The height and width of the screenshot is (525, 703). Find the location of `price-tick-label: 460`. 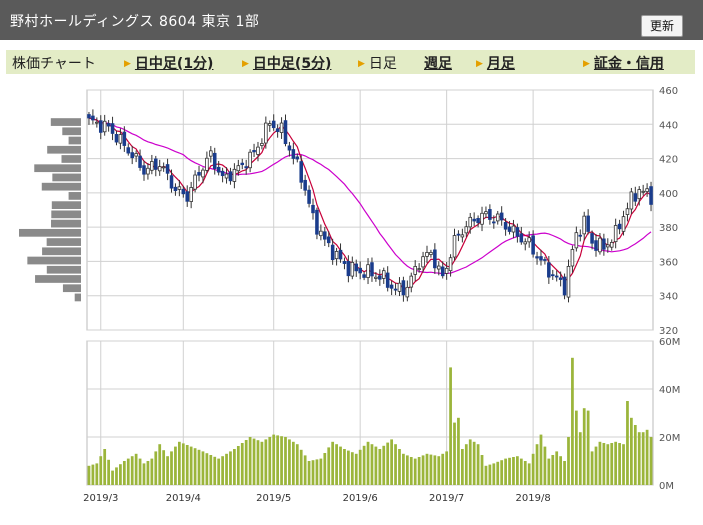

price-tick-label: 460 is located at coordinates (668, 91).